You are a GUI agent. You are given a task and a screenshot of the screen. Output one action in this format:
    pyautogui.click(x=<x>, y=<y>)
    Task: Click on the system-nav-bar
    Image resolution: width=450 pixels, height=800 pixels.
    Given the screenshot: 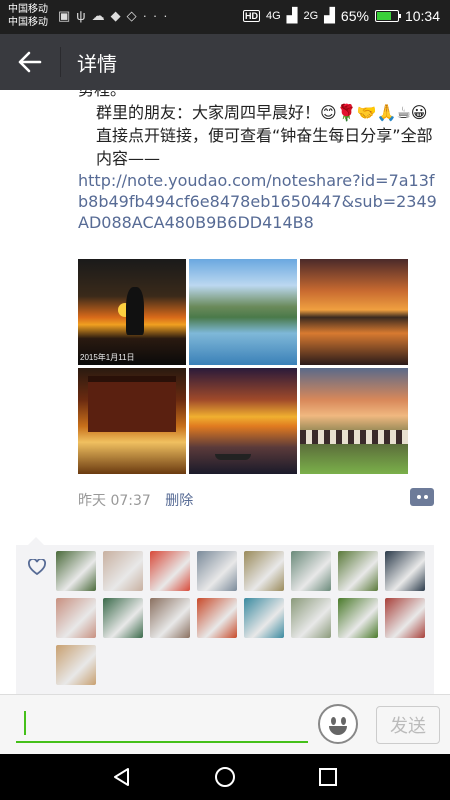 What is the action you would take?
    pyautogui.click(x=225, y=777)
    